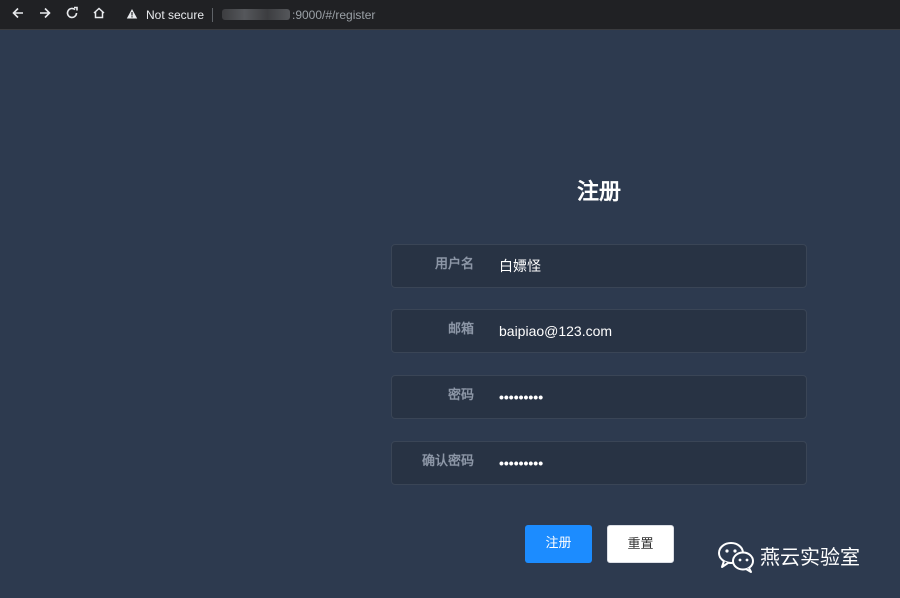 Image resolution: width=900 pixels, height=598 pixels. I want to click on home-icon, so click(99, 15).